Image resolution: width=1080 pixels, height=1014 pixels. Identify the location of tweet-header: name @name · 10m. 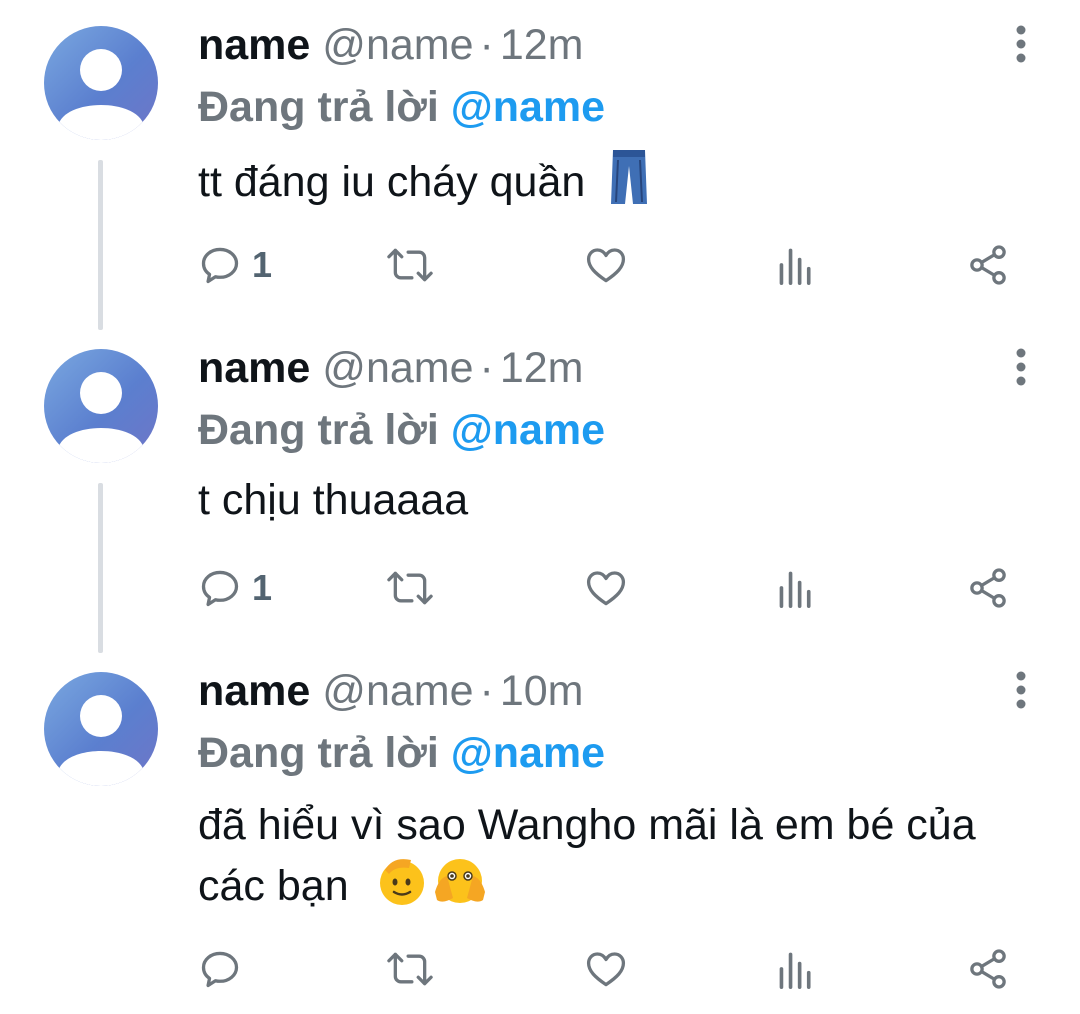
(391, 691).